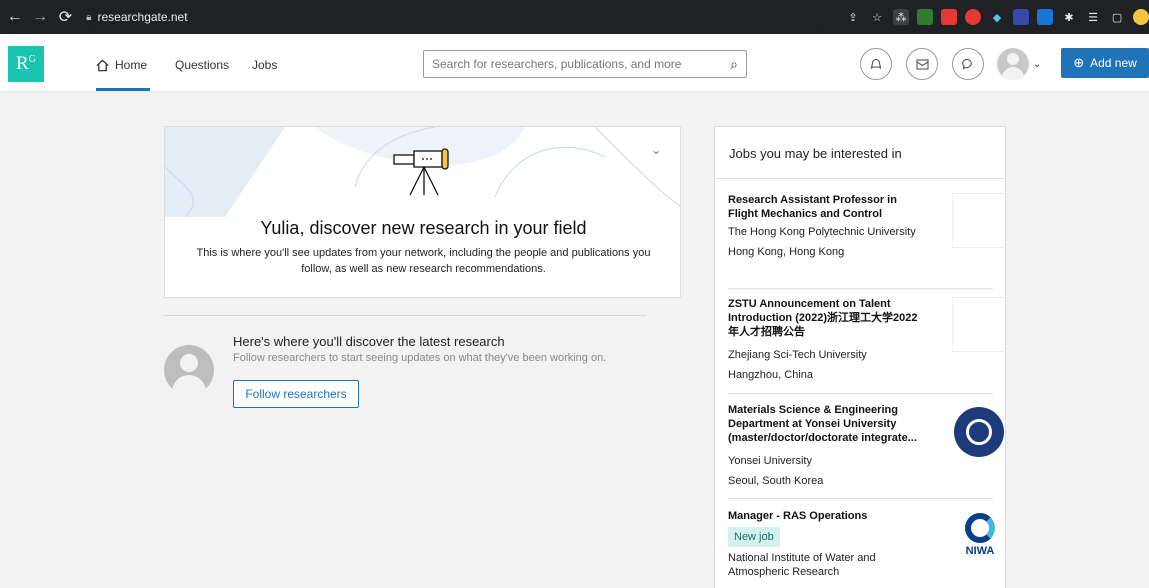 This screenshot has height=588, width=1149. Describe the element at coordinates (771, 375) in the screenshot. I see `job-location: Hangzhou, China` at that location.